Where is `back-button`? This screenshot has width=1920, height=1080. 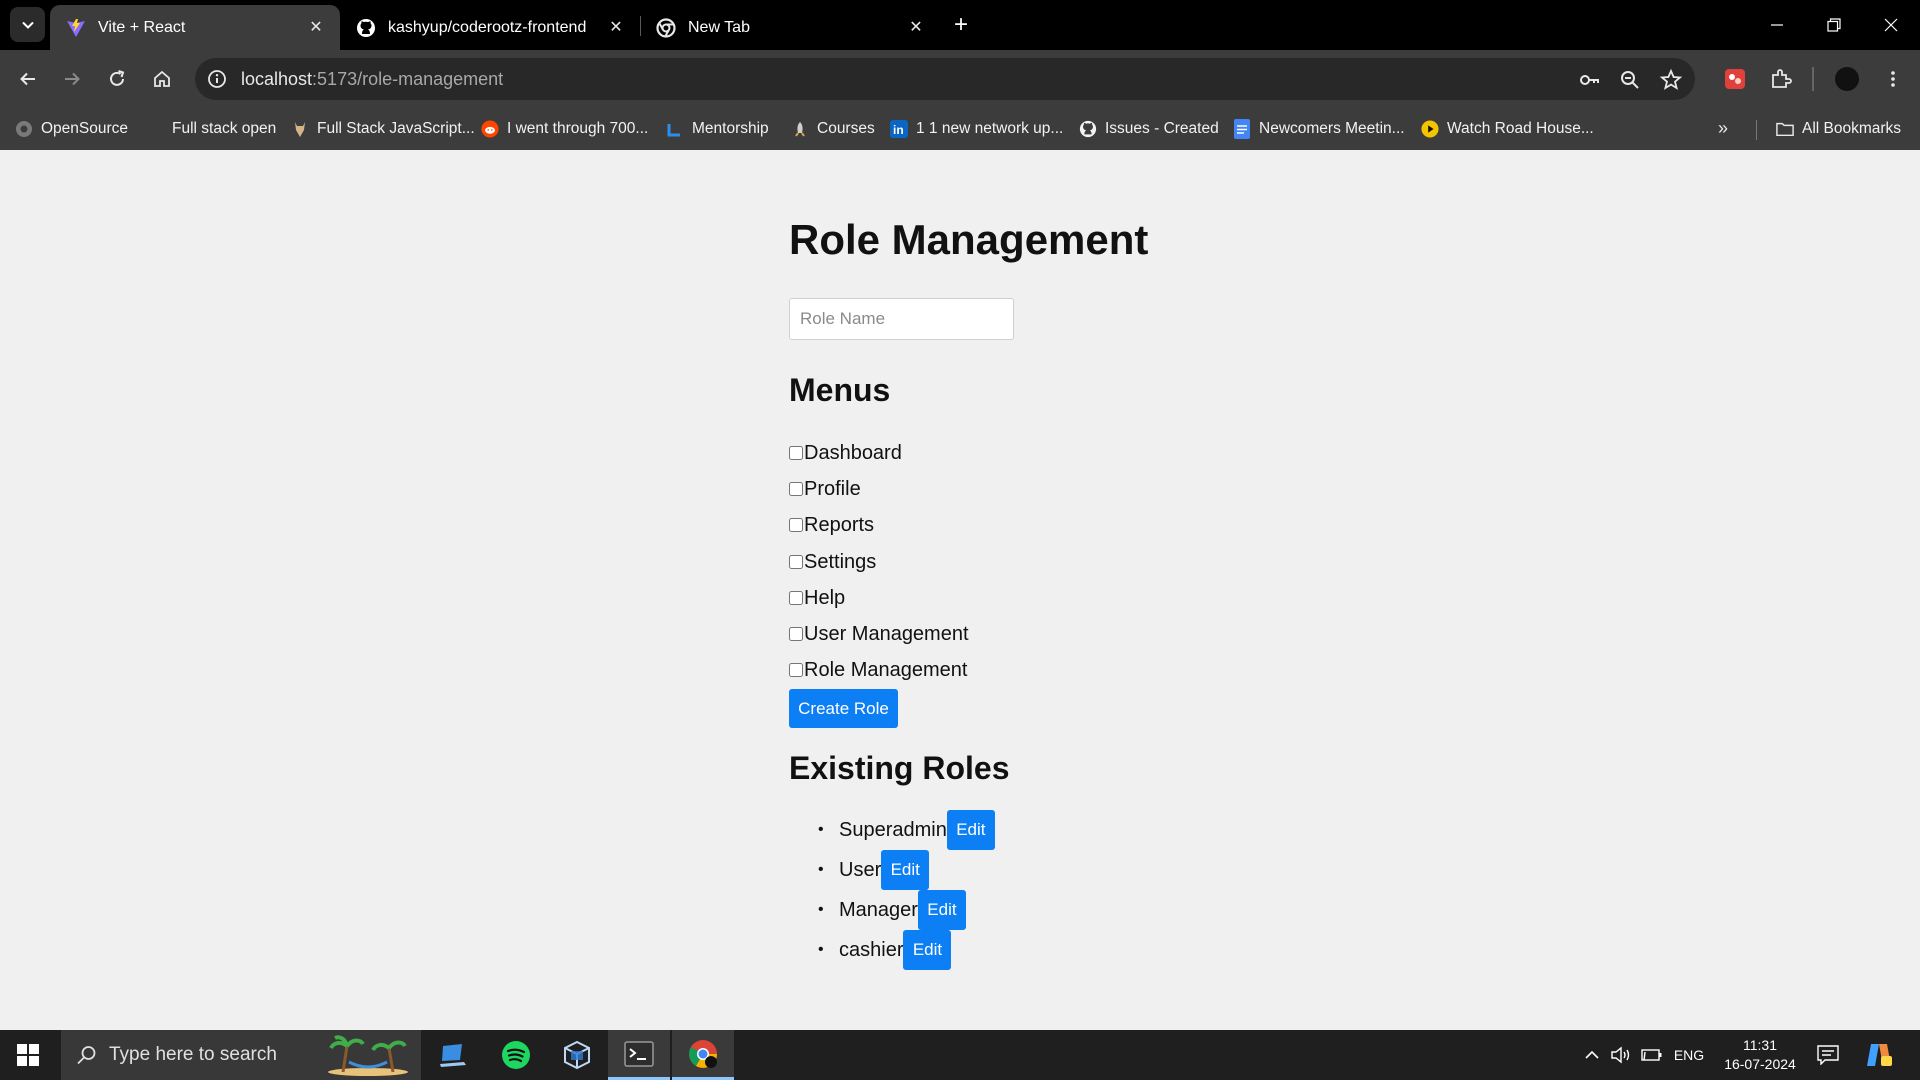
back-button is located at coordinates (28, 79).